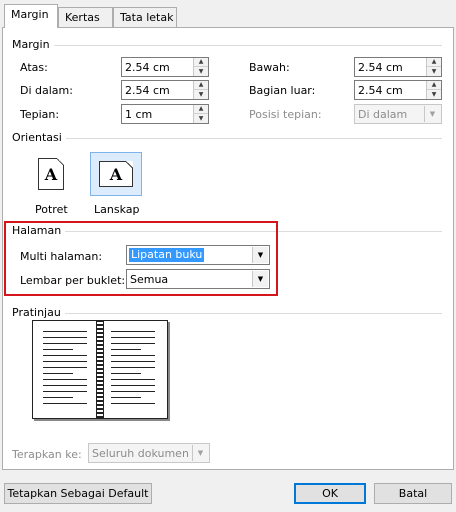 The width and height of the screenshot is (456, 512). I want to click on terapkan-label: Terapkan ke:, so click(47, 454).